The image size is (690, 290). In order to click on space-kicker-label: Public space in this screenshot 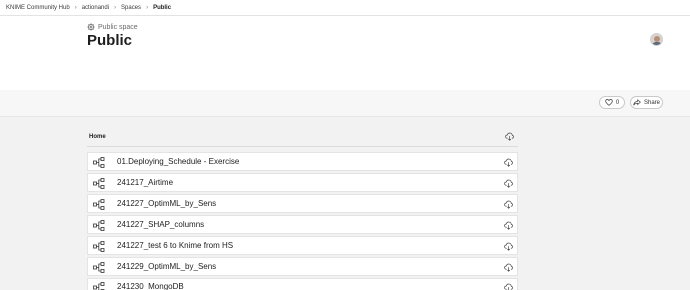, I will do `click(118, 27)`.